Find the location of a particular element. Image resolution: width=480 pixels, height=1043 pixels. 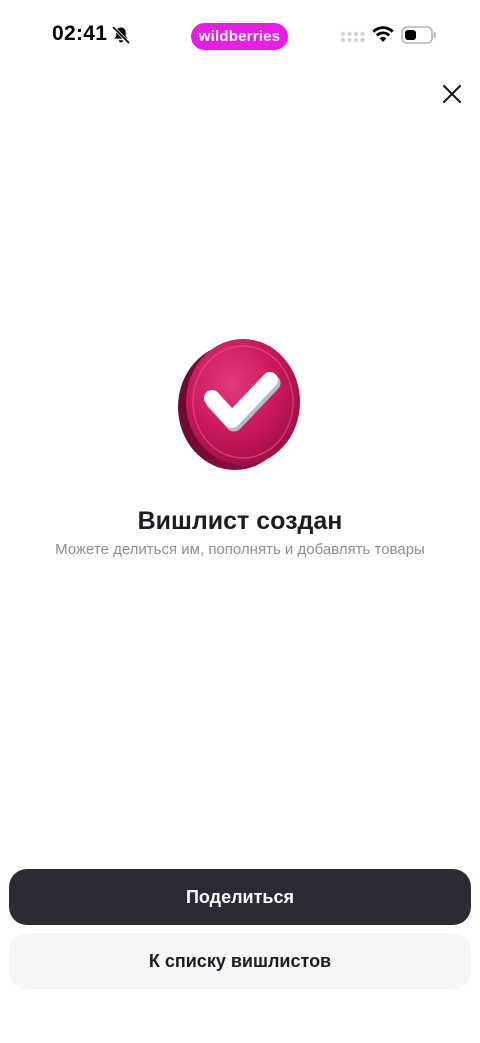

signal-icon is located at coordinates (352, 37).